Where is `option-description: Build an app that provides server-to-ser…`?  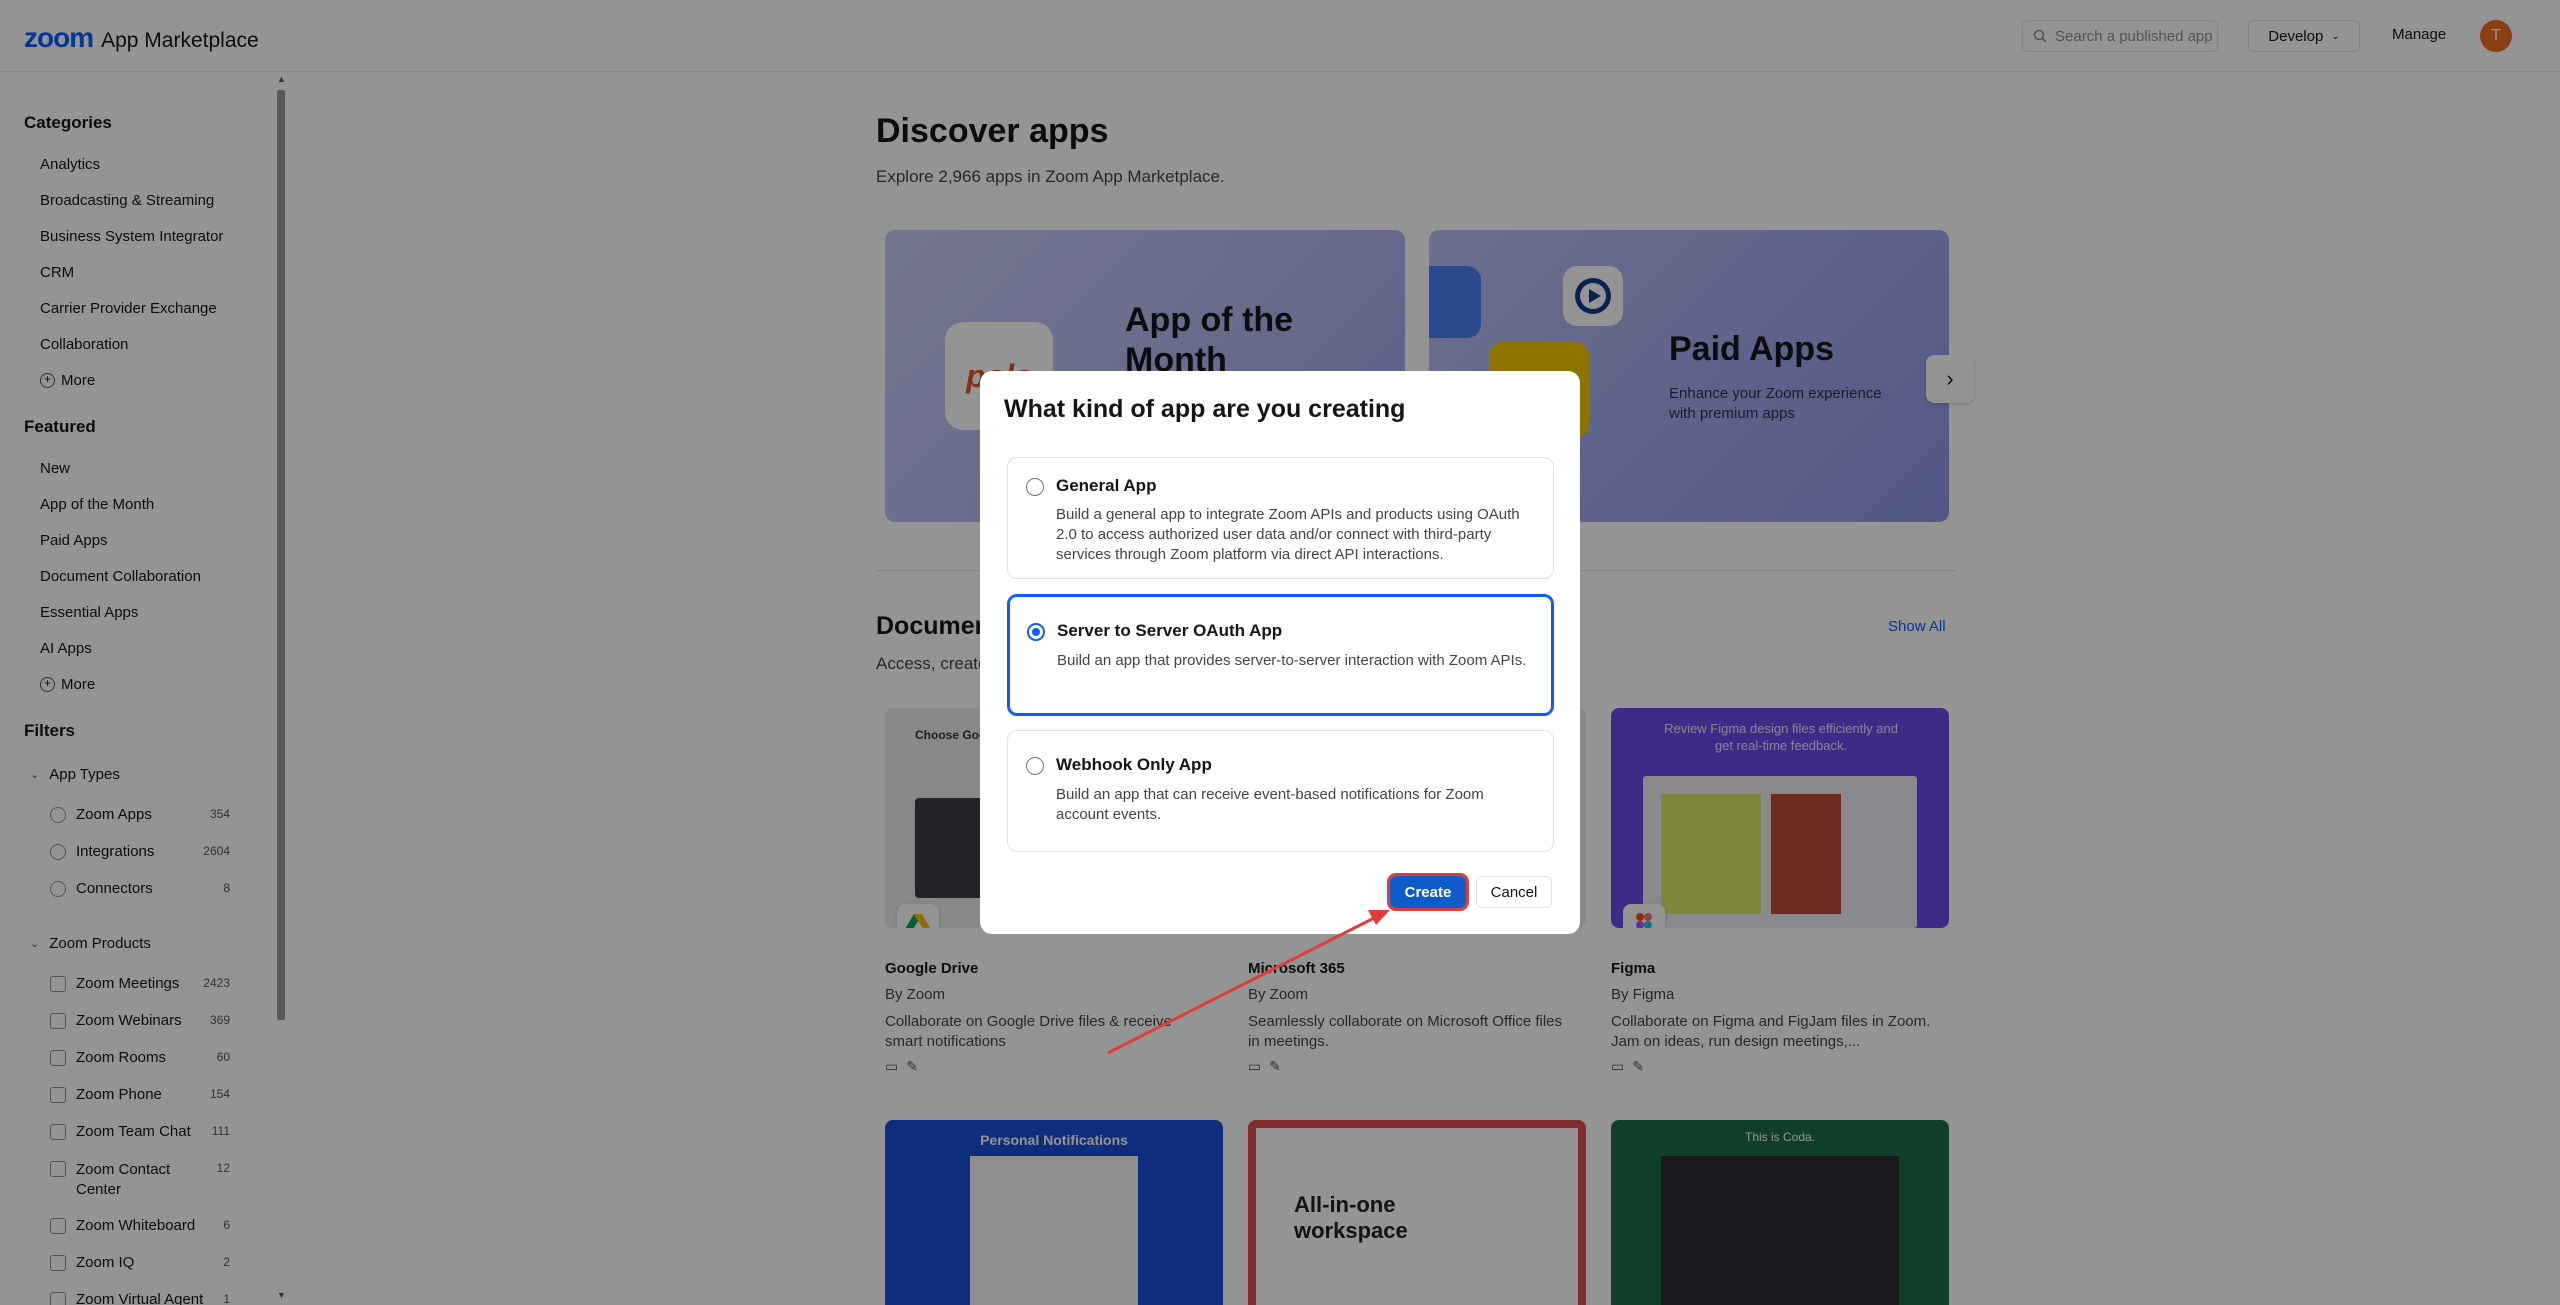
option-description: Build an app that provides server-to-ser… is located at coordinates (1292, 660).